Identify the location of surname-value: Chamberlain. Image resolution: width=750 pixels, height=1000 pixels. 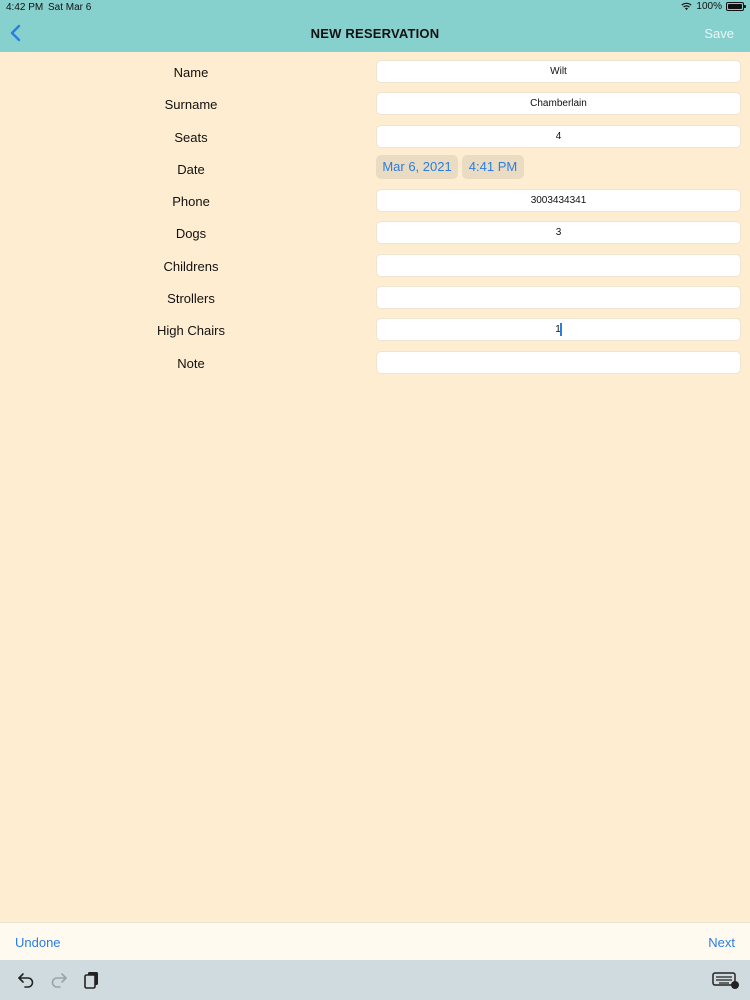
(558, 104).